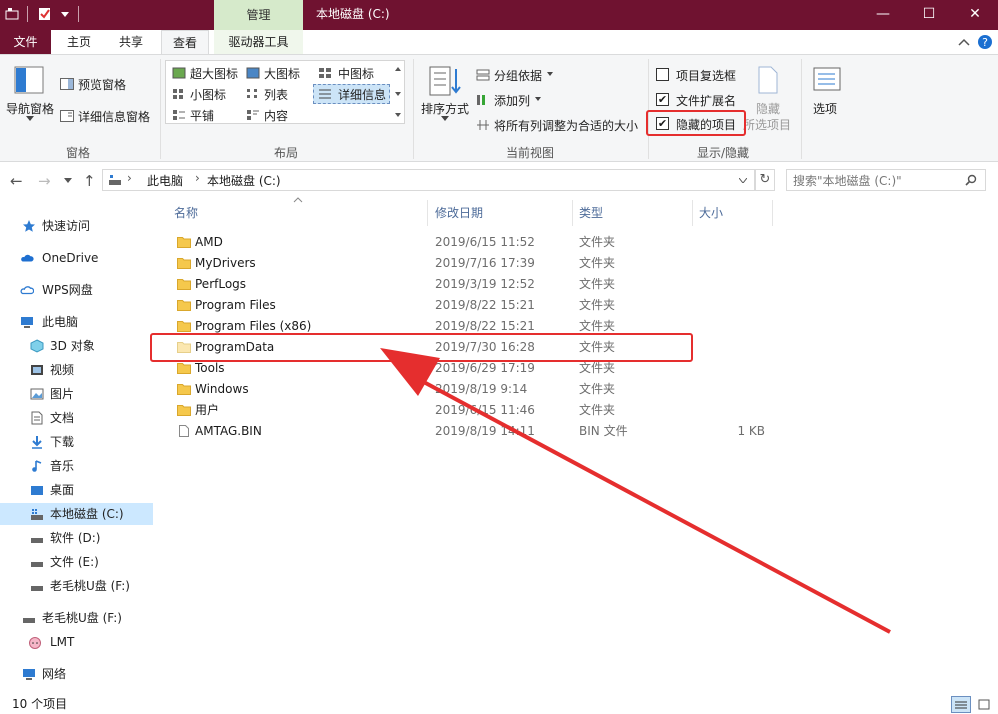  I want to click on layout-details: 详细信息, so click(362, 94).